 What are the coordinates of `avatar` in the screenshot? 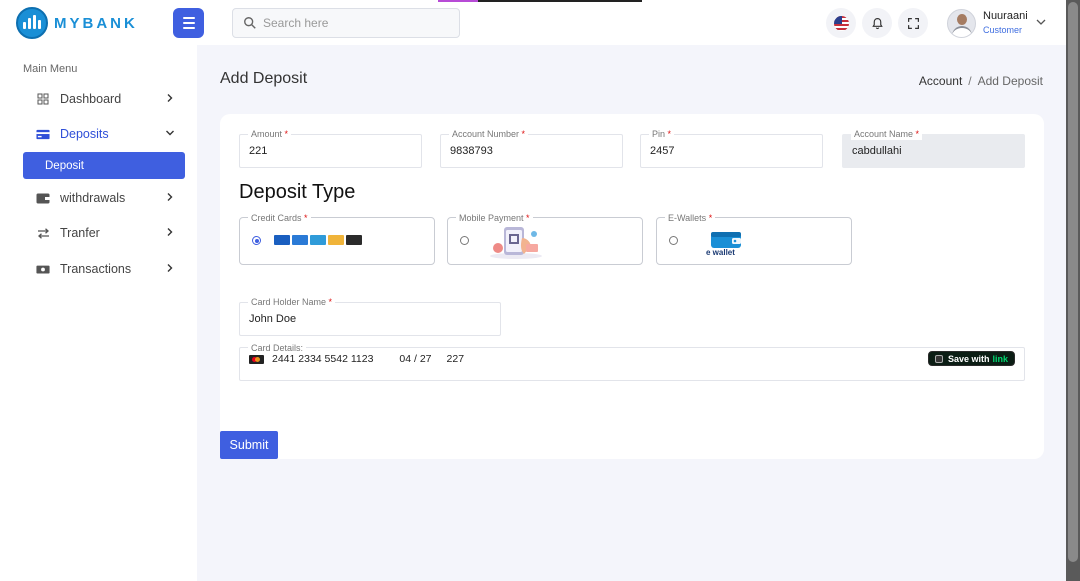 It's located at (961, 23).